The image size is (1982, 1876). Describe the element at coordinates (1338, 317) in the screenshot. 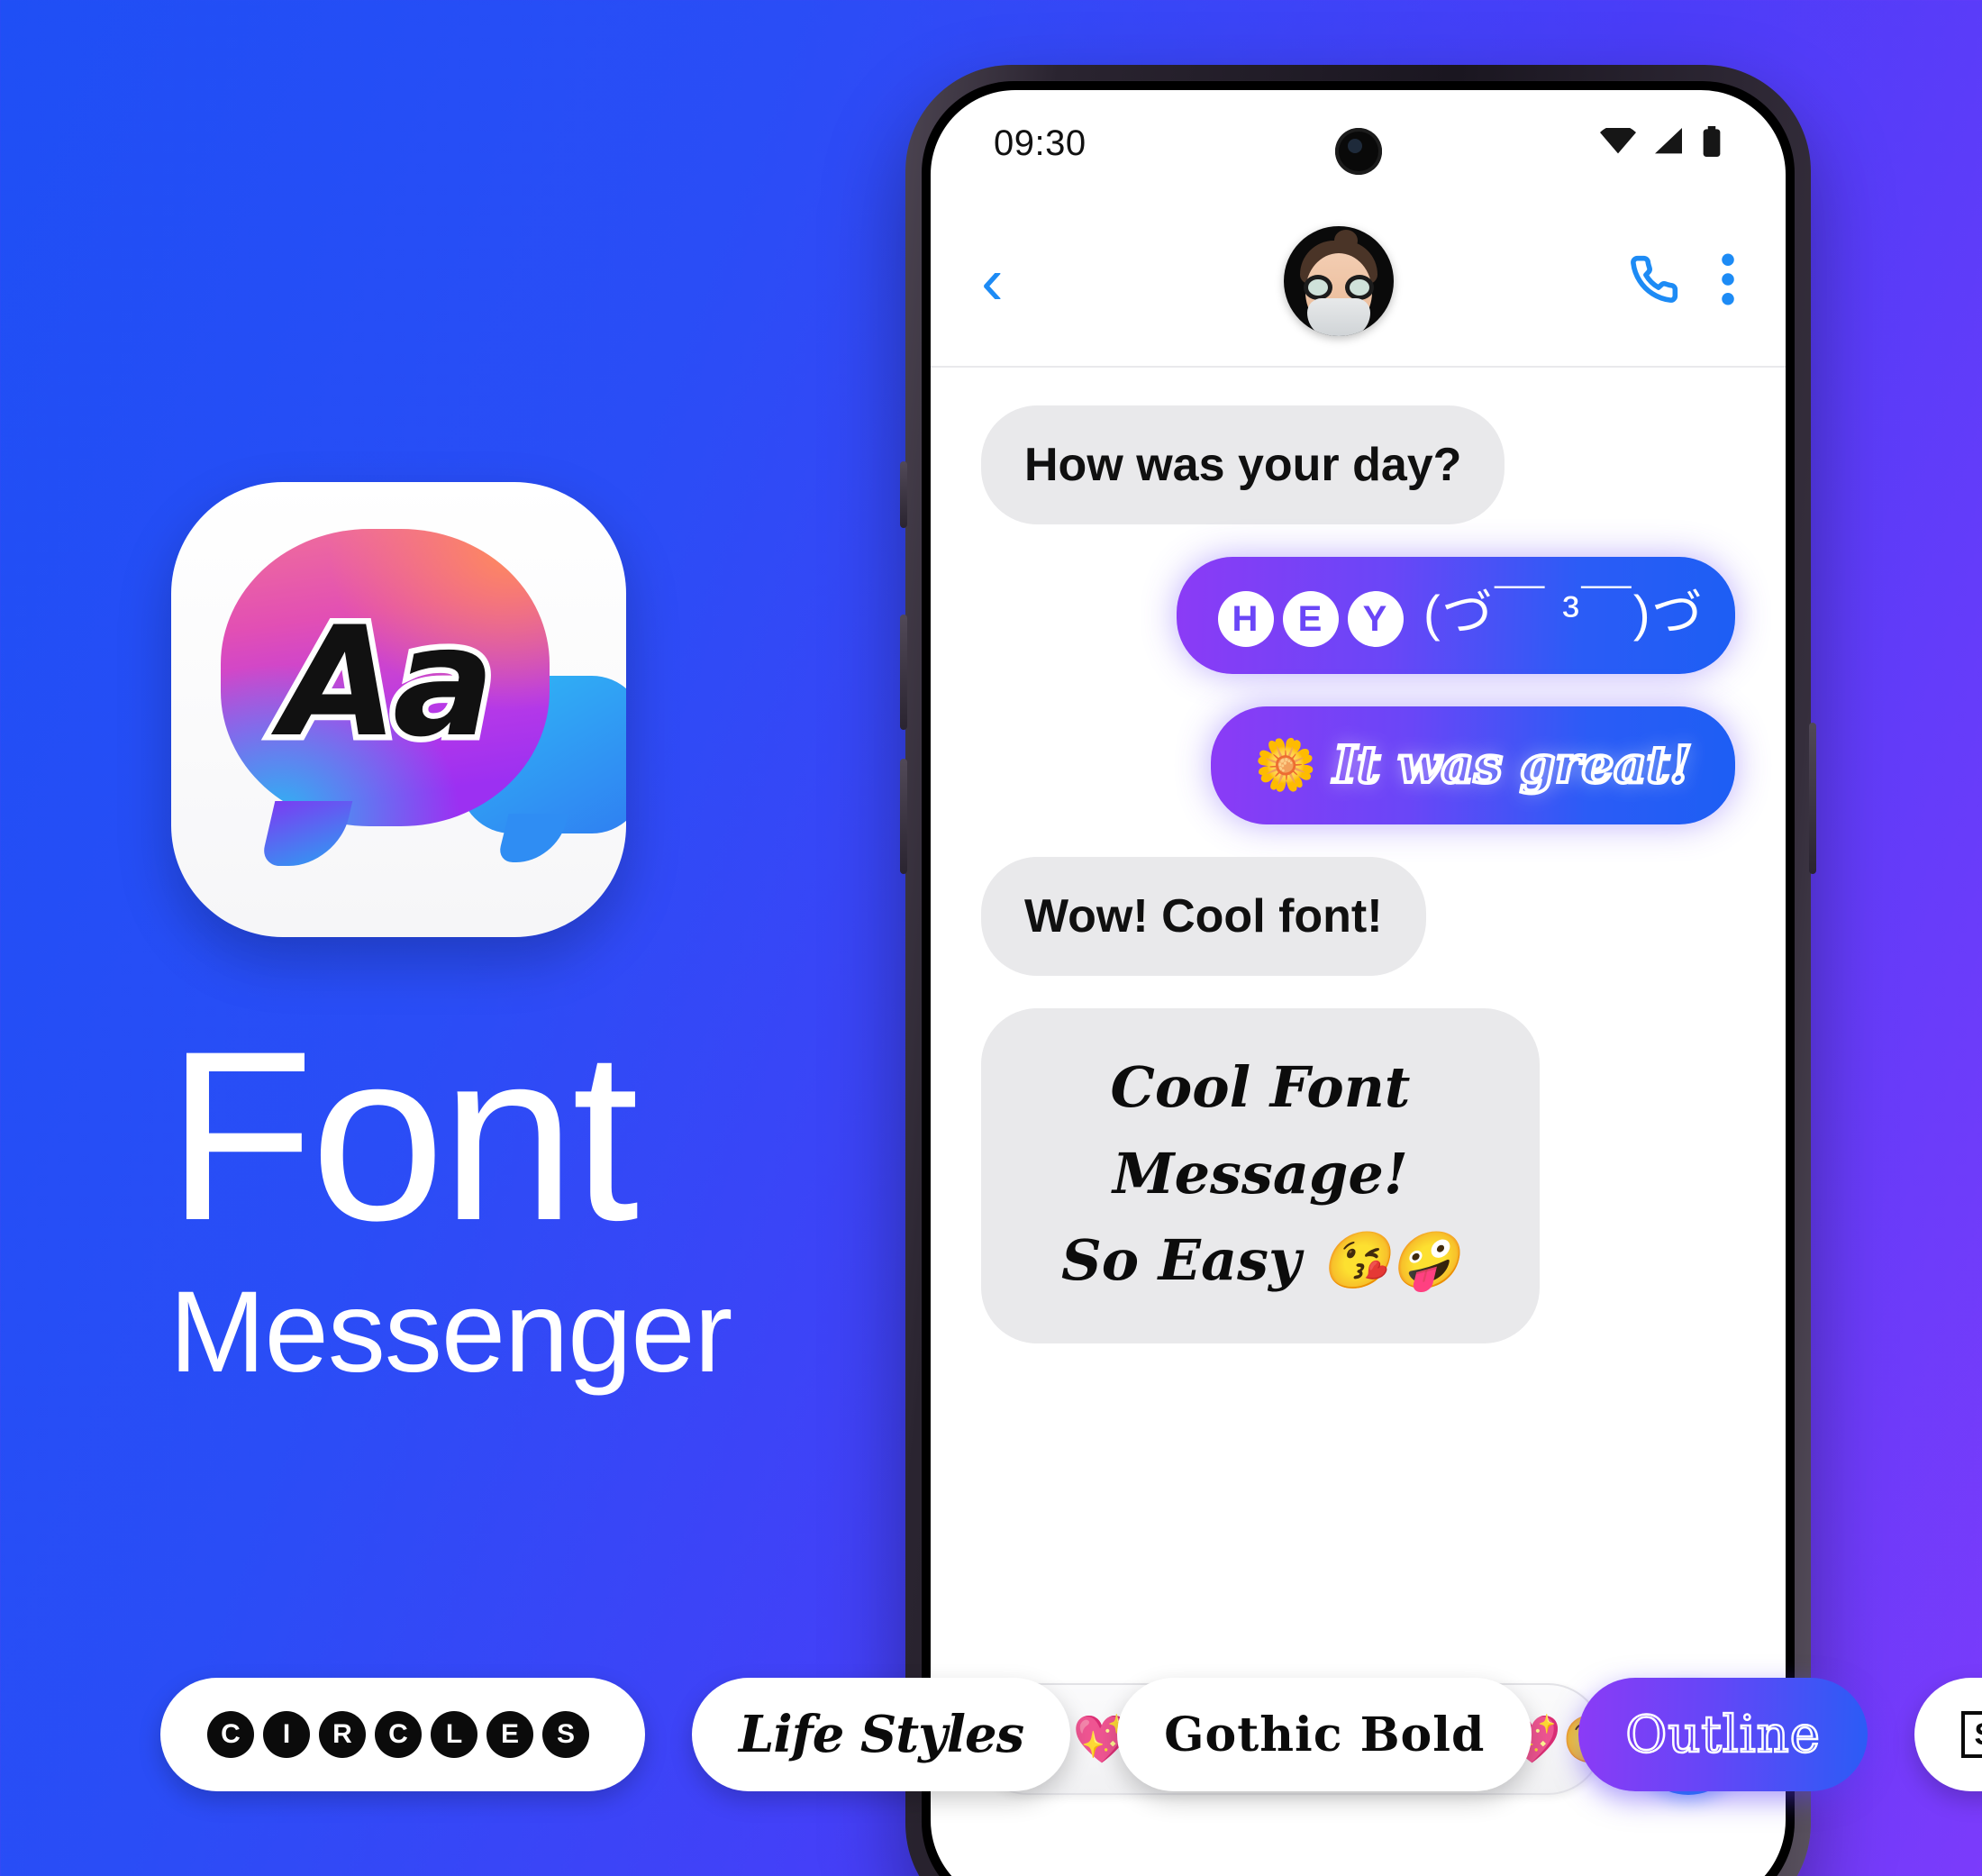

I see `avatar-face-mask` at that location.